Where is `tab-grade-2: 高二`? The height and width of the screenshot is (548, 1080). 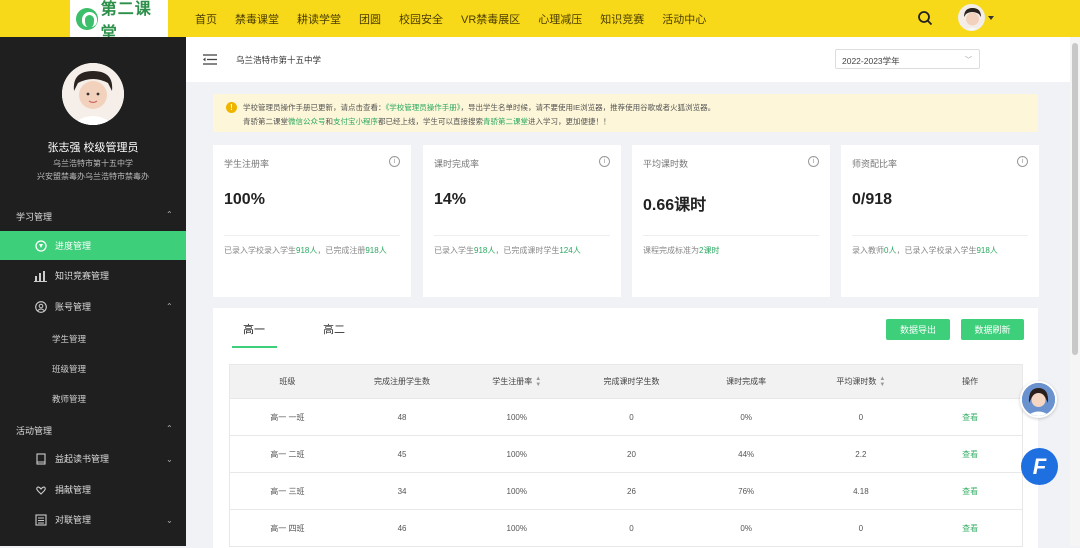 tab-grade-2: 高二 is located at coordinates (334, 329).